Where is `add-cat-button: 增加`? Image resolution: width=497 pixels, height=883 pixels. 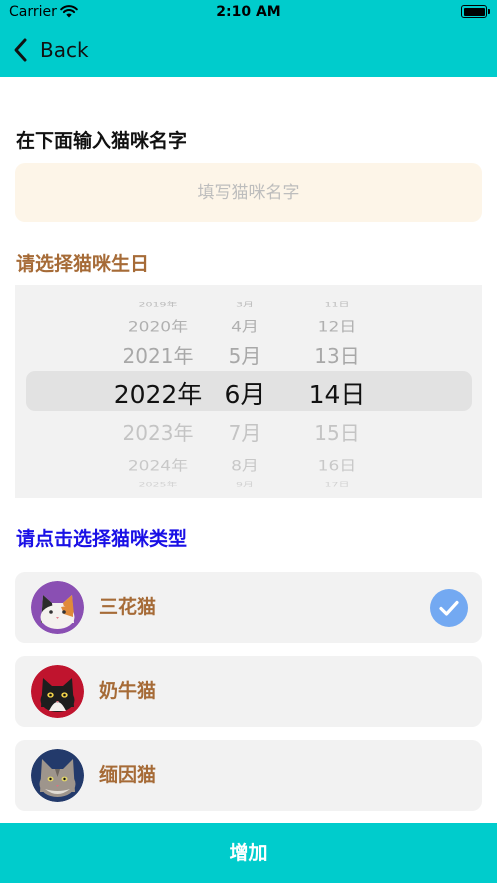 add-cat-button: 增加 is located at coordinates (248, 853).